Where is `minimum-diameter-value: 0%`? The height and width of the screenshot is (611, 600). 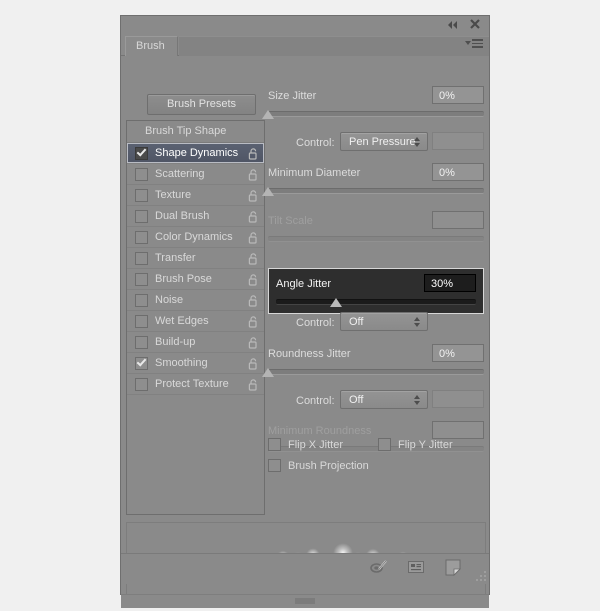 minimum-diameter-value: 0% is located at coordinates (458, 172).